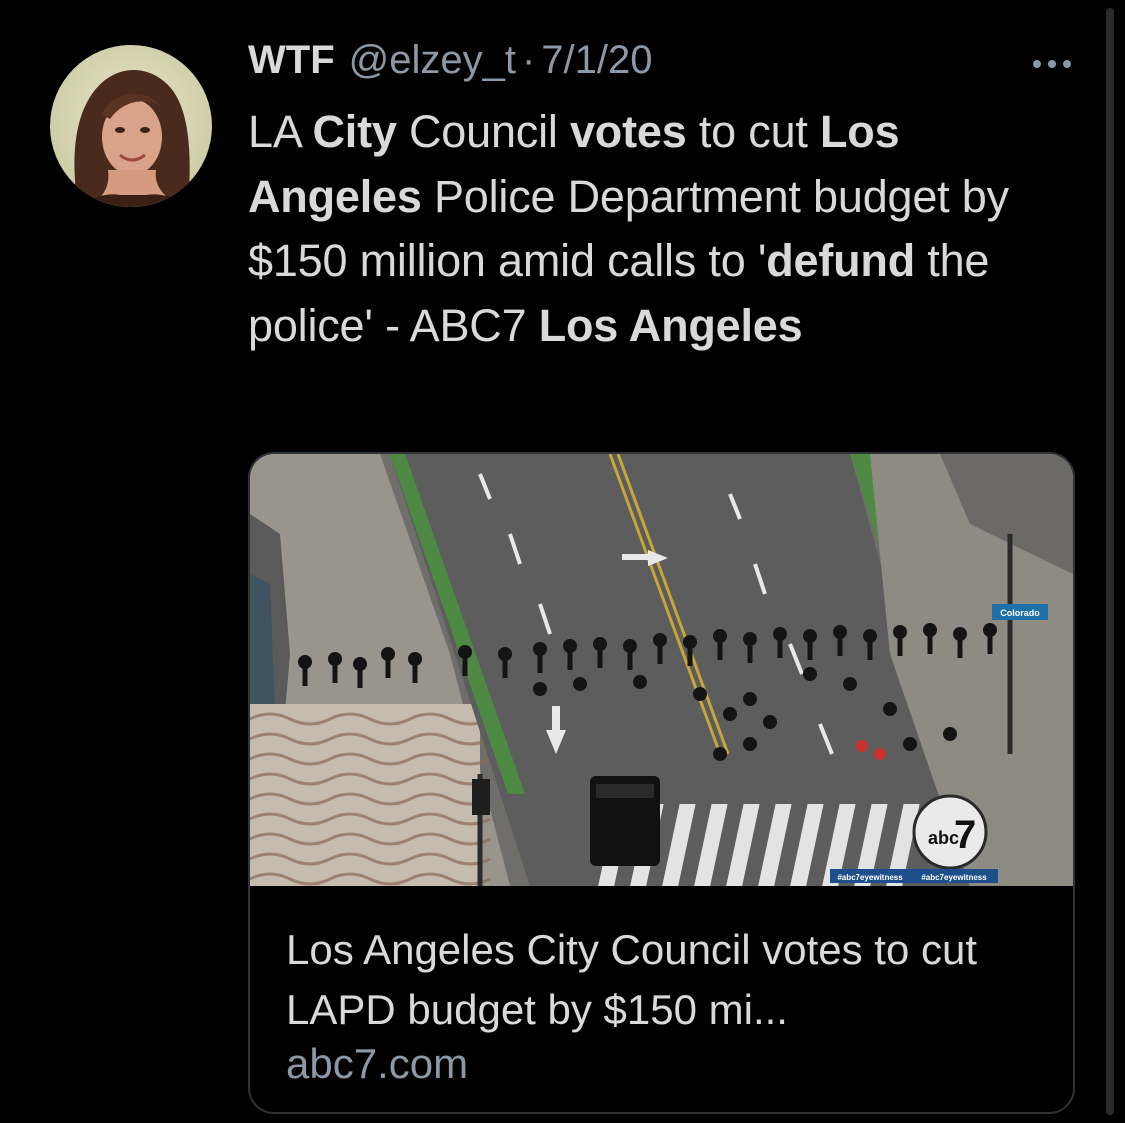  What do you see at coordinates (670, 325) in the screenshot?
I see `highlighted-keyword: Los Angeles` at bounding box center [670, 325].